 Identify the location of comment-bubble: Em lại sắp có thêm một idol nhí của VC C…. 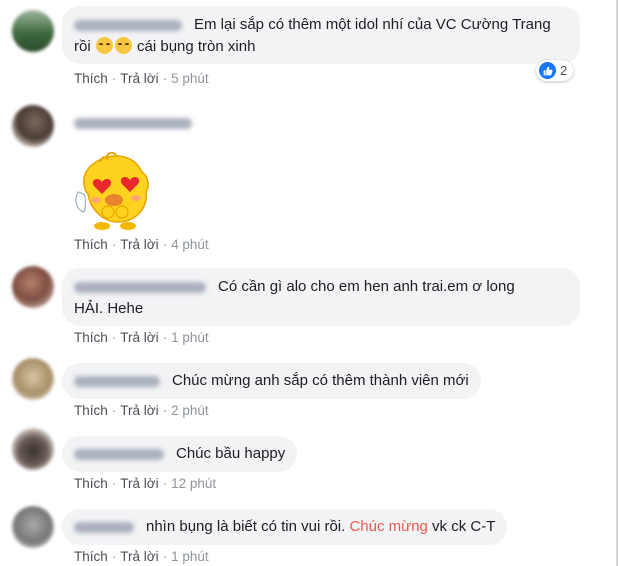
(321, 35).